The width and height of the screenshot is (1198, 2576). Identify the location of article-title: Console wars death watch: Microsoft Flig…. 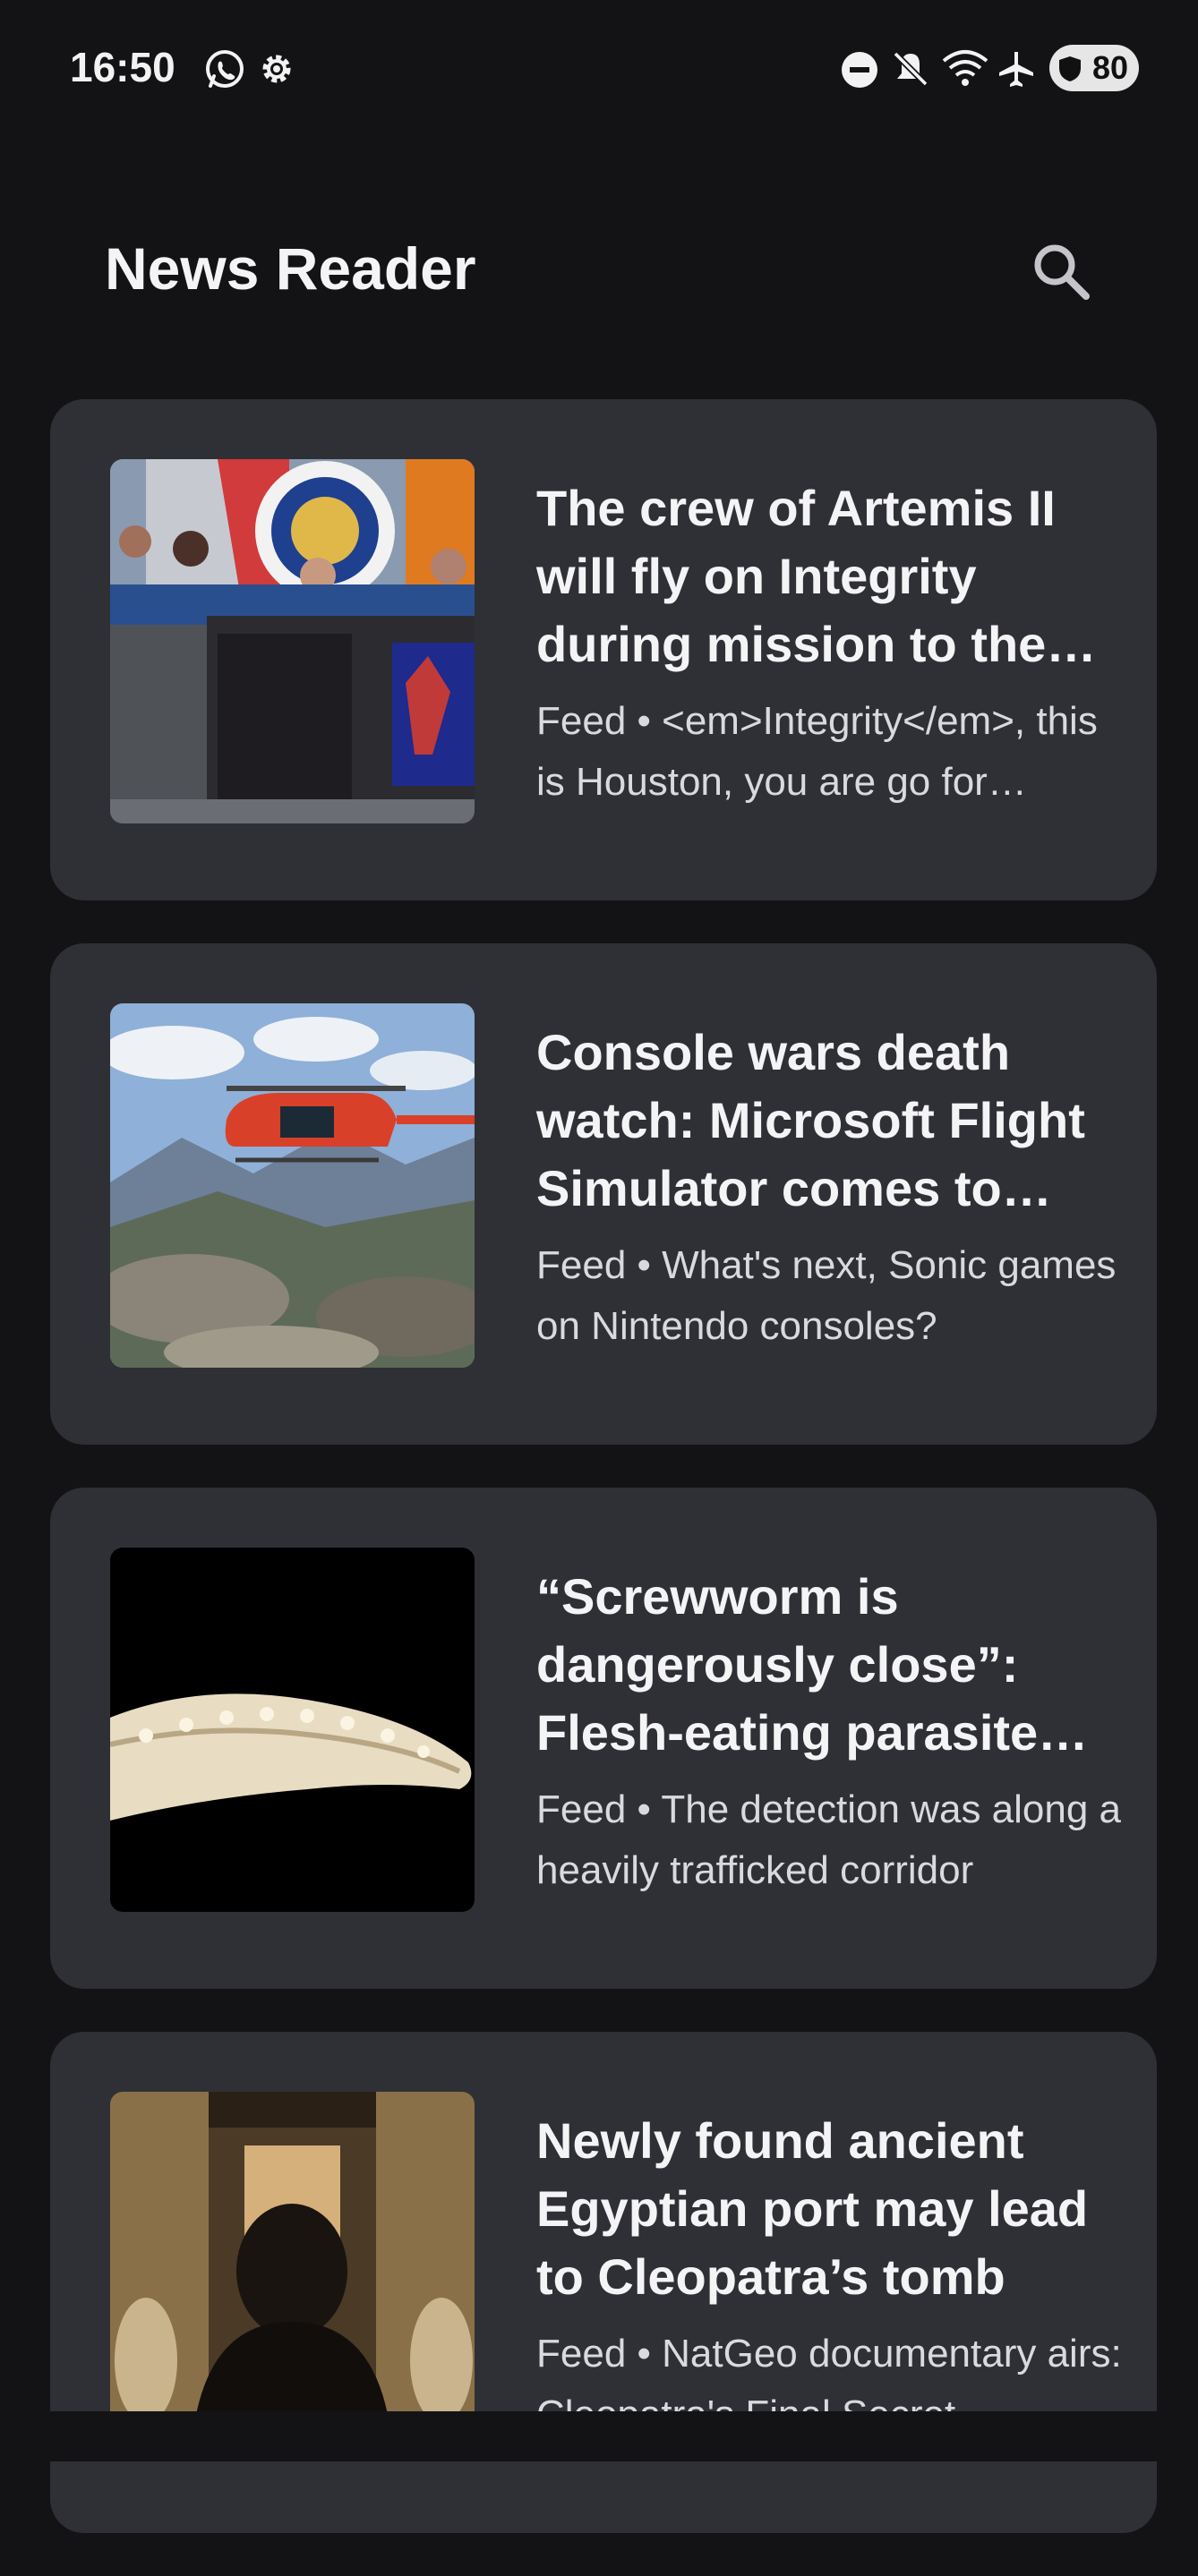
(810, 1120).